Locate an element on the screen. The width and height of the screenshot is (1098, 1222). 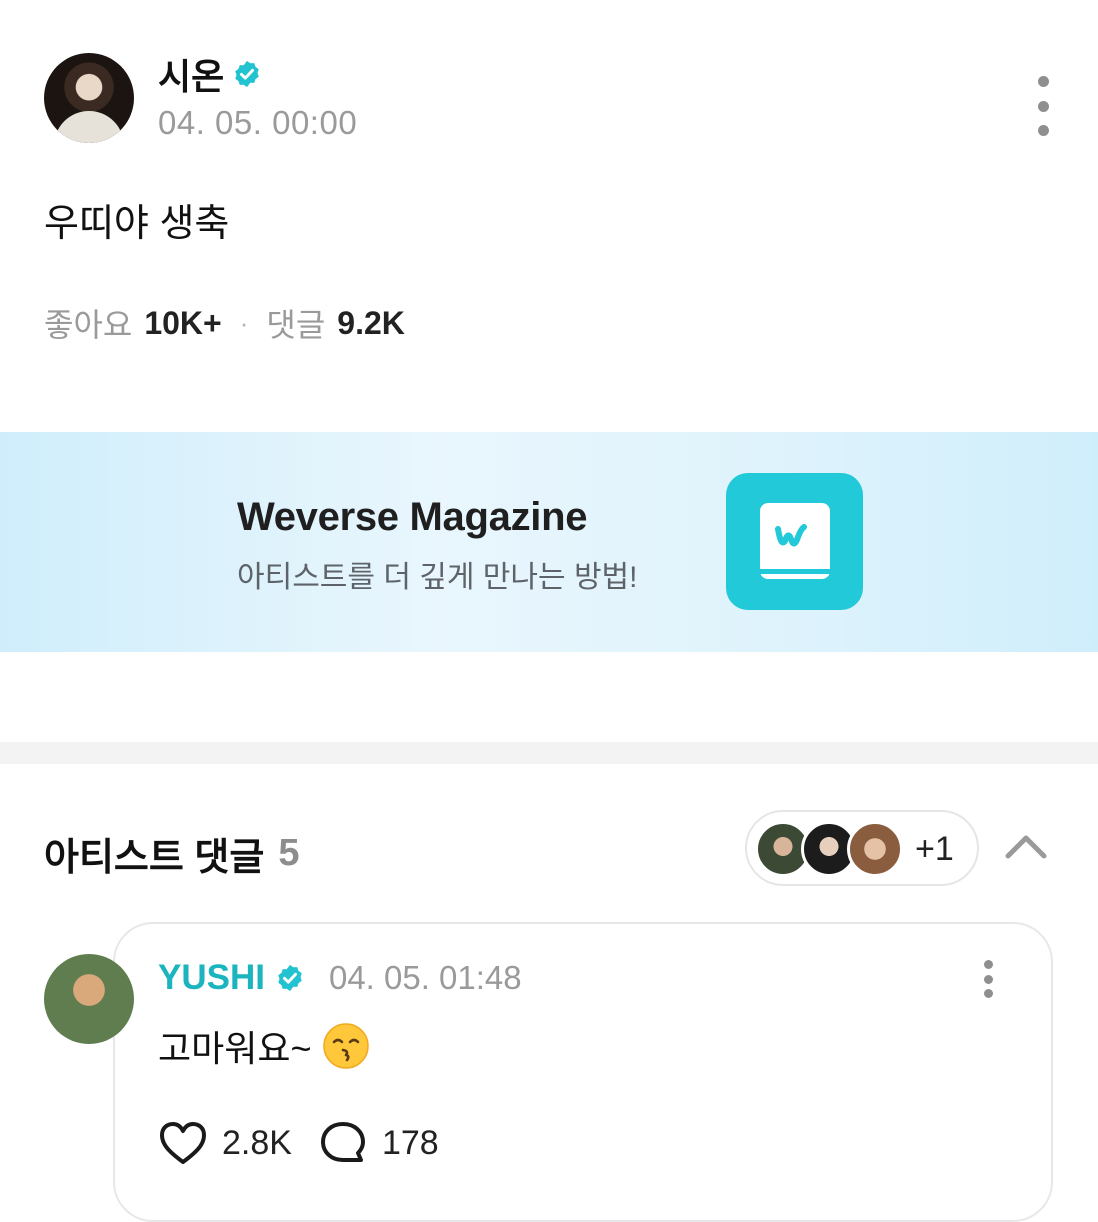
artist-comments-heading: 아티스트 댓글 5 is located at coordinates (171, 853).